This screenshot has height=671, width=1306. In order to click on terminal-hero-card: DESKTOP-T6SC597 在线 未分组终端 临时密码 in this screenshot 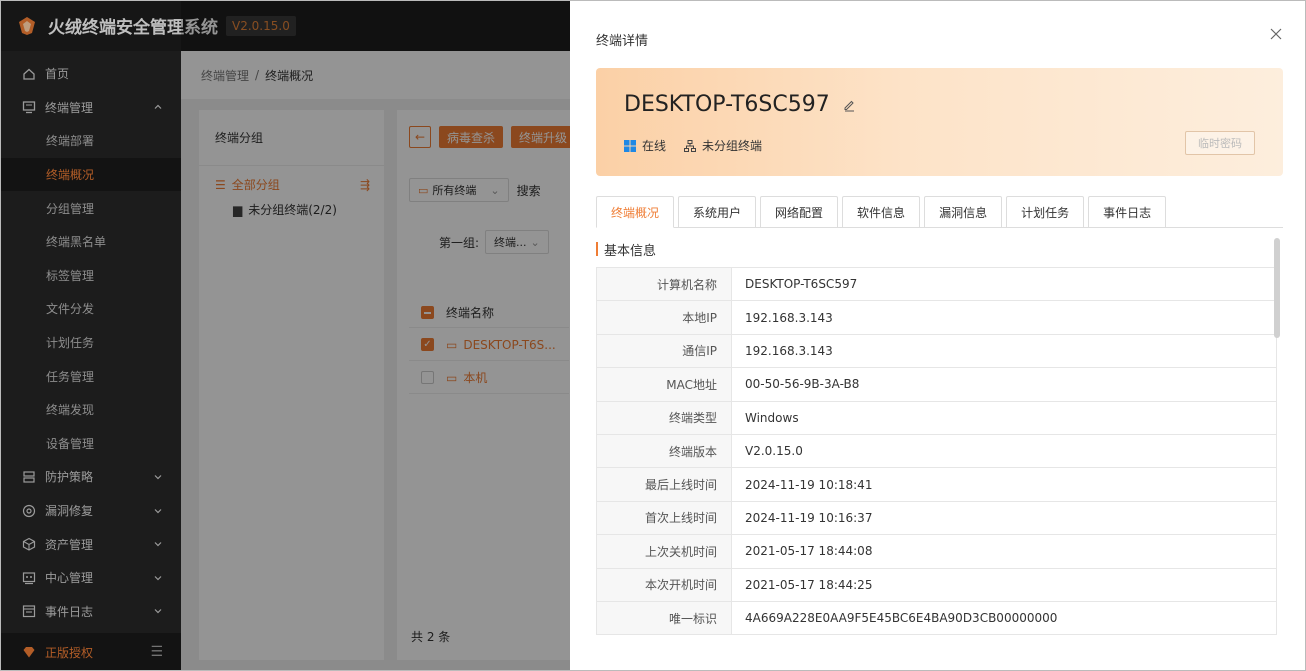, I will do `click(939, 122)`.